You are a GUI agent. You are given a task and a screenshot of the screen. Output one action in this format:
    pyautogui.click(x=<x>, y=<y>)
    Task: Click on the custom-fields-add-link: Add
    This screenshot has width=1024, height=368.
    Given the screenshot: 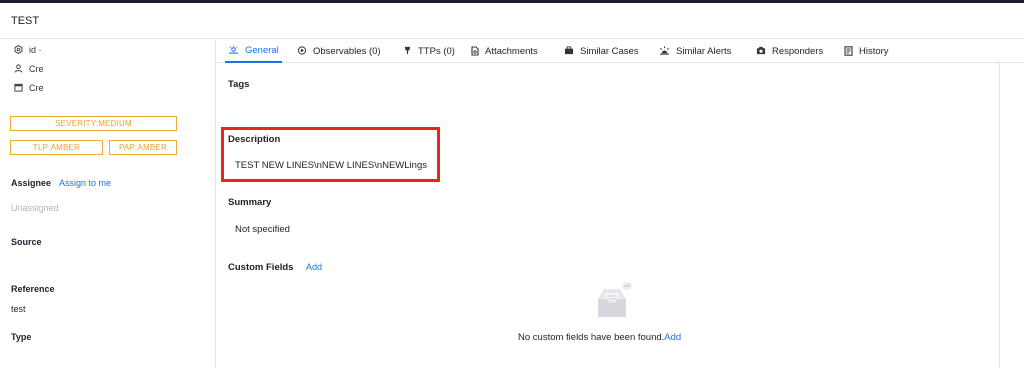 What is the action you would take?
    pyautogui.click(x=314, y=267)
    